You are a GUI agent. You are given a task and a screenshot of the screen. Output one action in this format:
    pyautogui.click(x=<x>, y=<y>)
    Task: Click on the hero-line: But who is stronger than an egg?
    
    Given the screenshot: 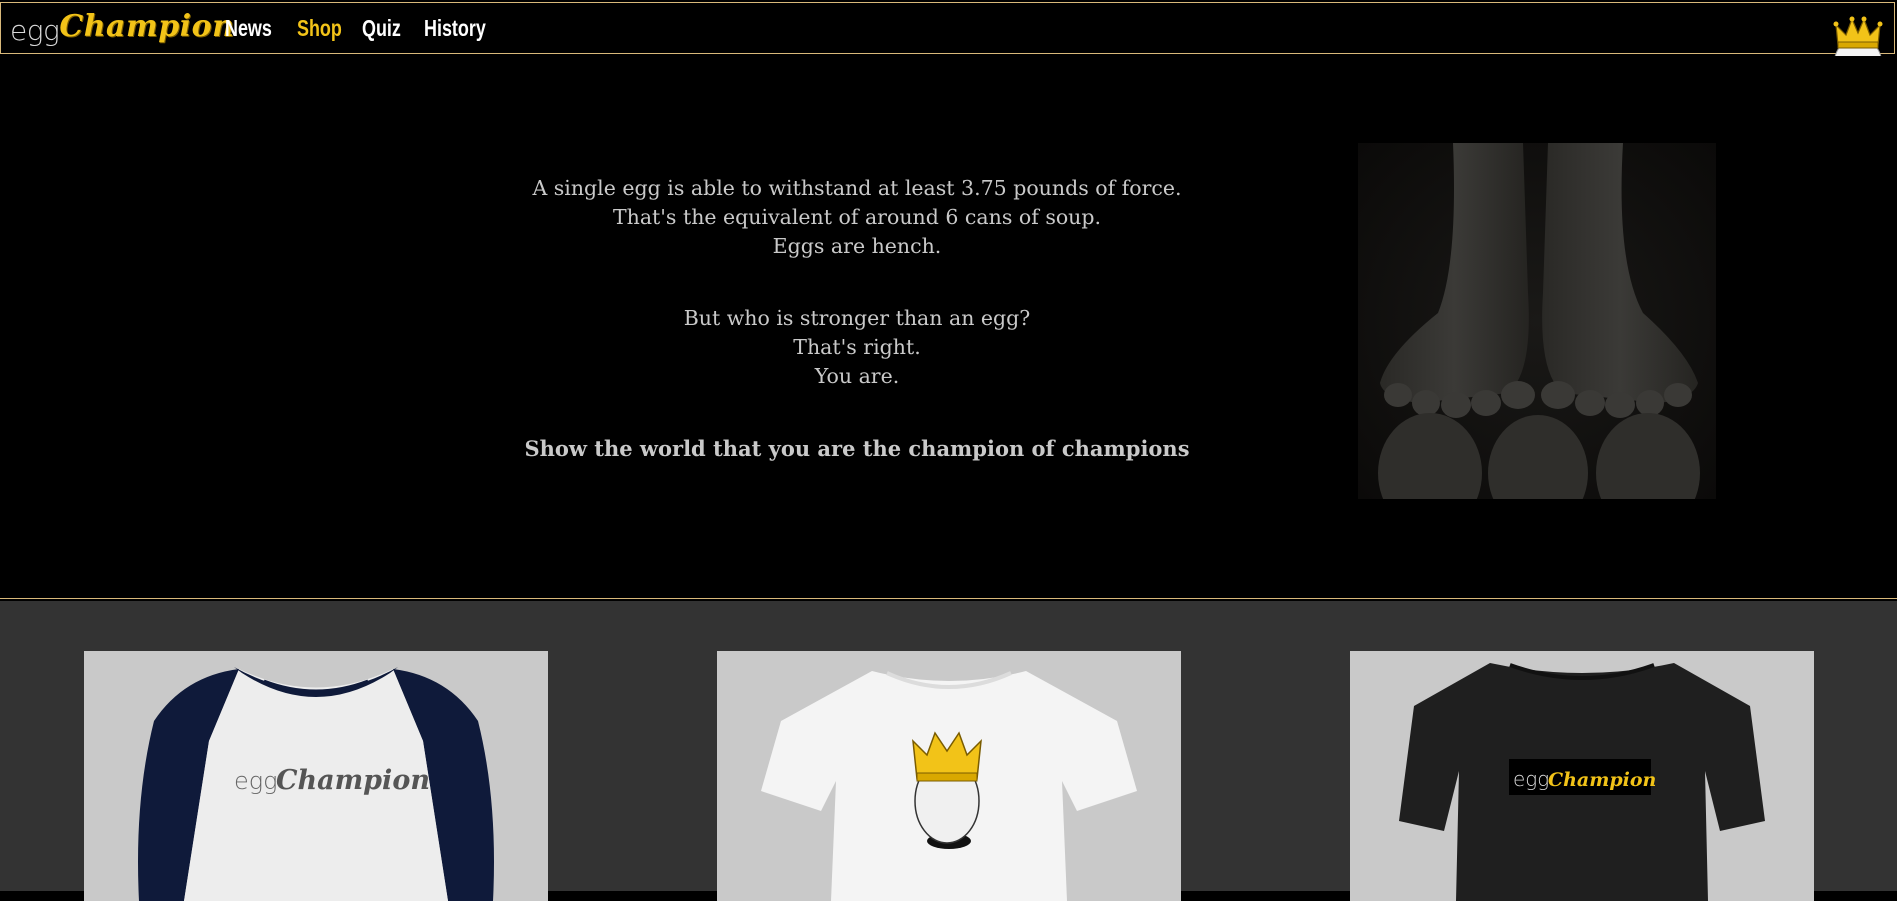 What is the action you would take?
    pyautogui.click(x=857, y=318)
    